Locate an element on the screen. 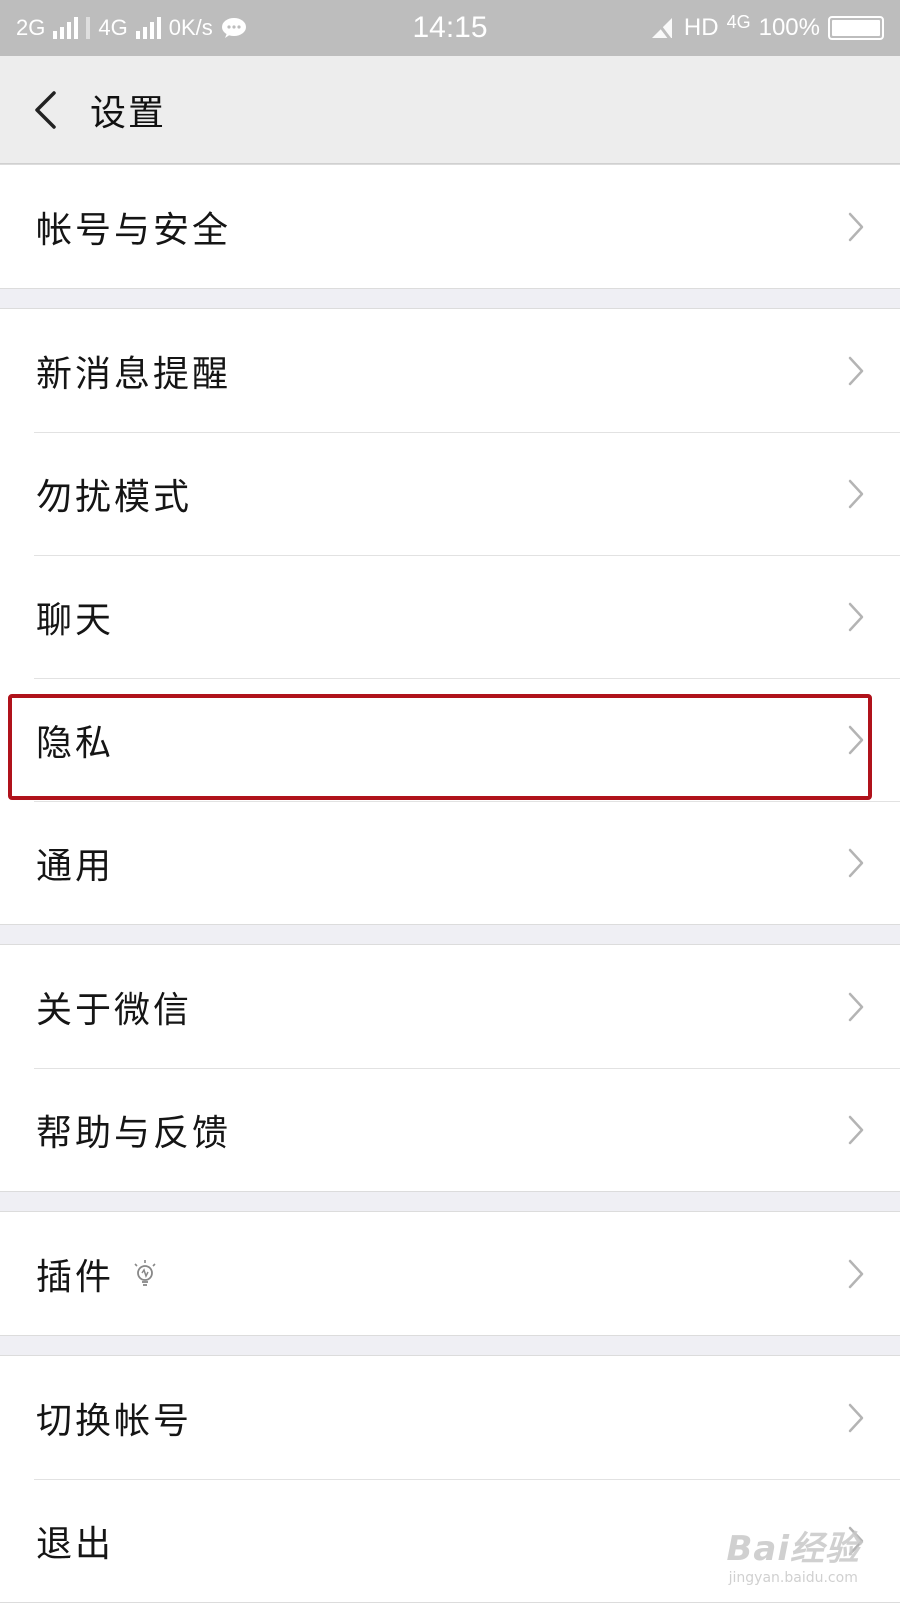  settings-item-about-wechat: 关于微信 is located at coordinates (450, 1006).